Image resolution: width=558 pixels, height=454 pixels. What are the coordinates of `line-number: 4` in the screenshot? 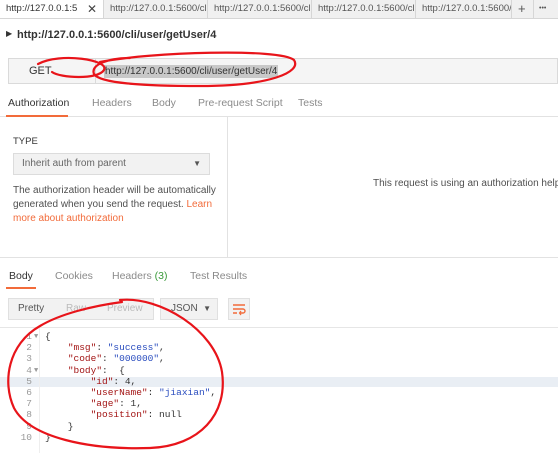 It's located at (29, 370).